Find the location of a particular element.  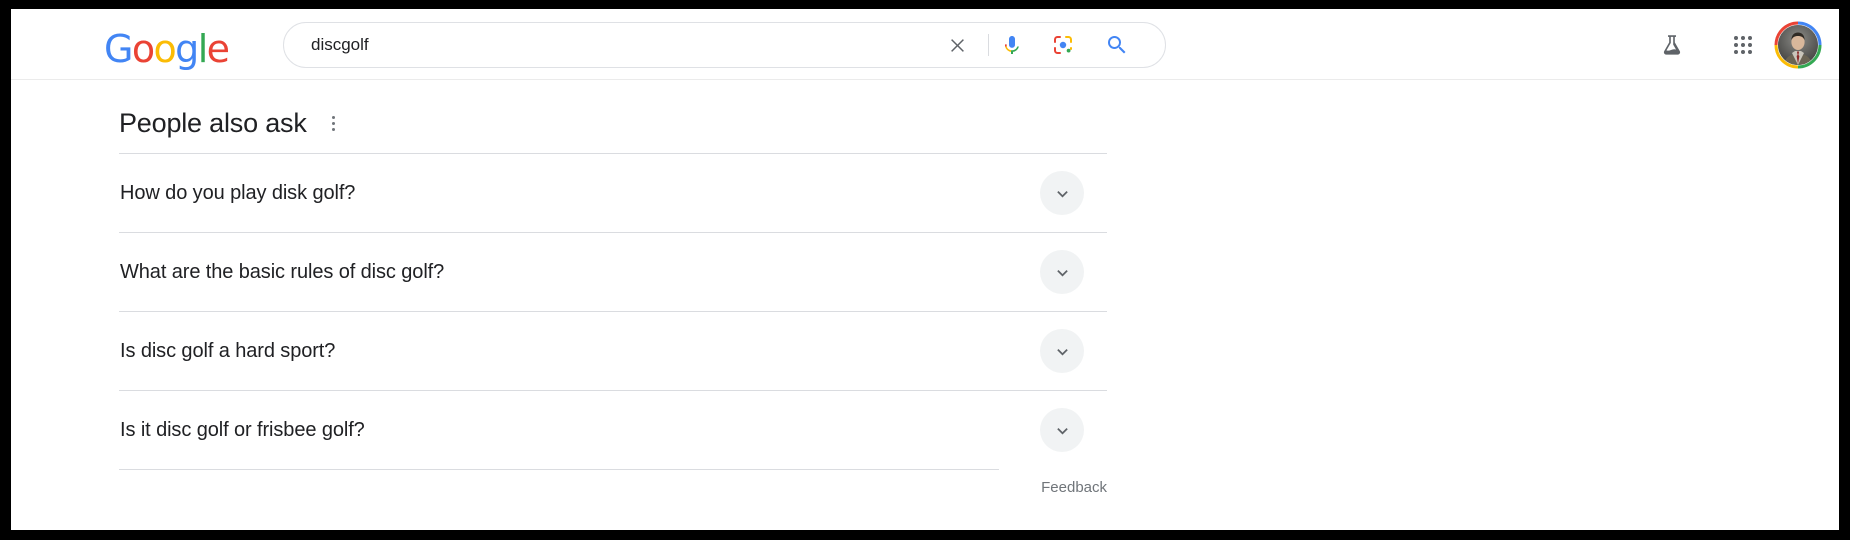

paa-question-row: Is disc golf a hard sport? is located at coordinates (613, 350).